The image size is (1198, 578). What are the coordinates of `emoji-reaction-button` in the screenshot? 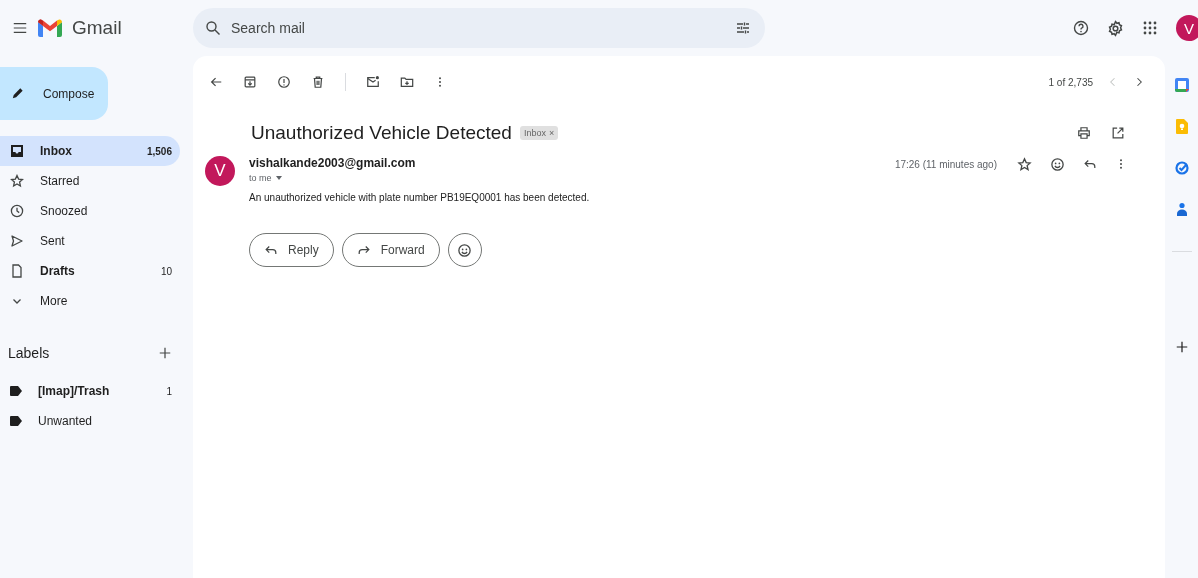 It's located at (464, 250).